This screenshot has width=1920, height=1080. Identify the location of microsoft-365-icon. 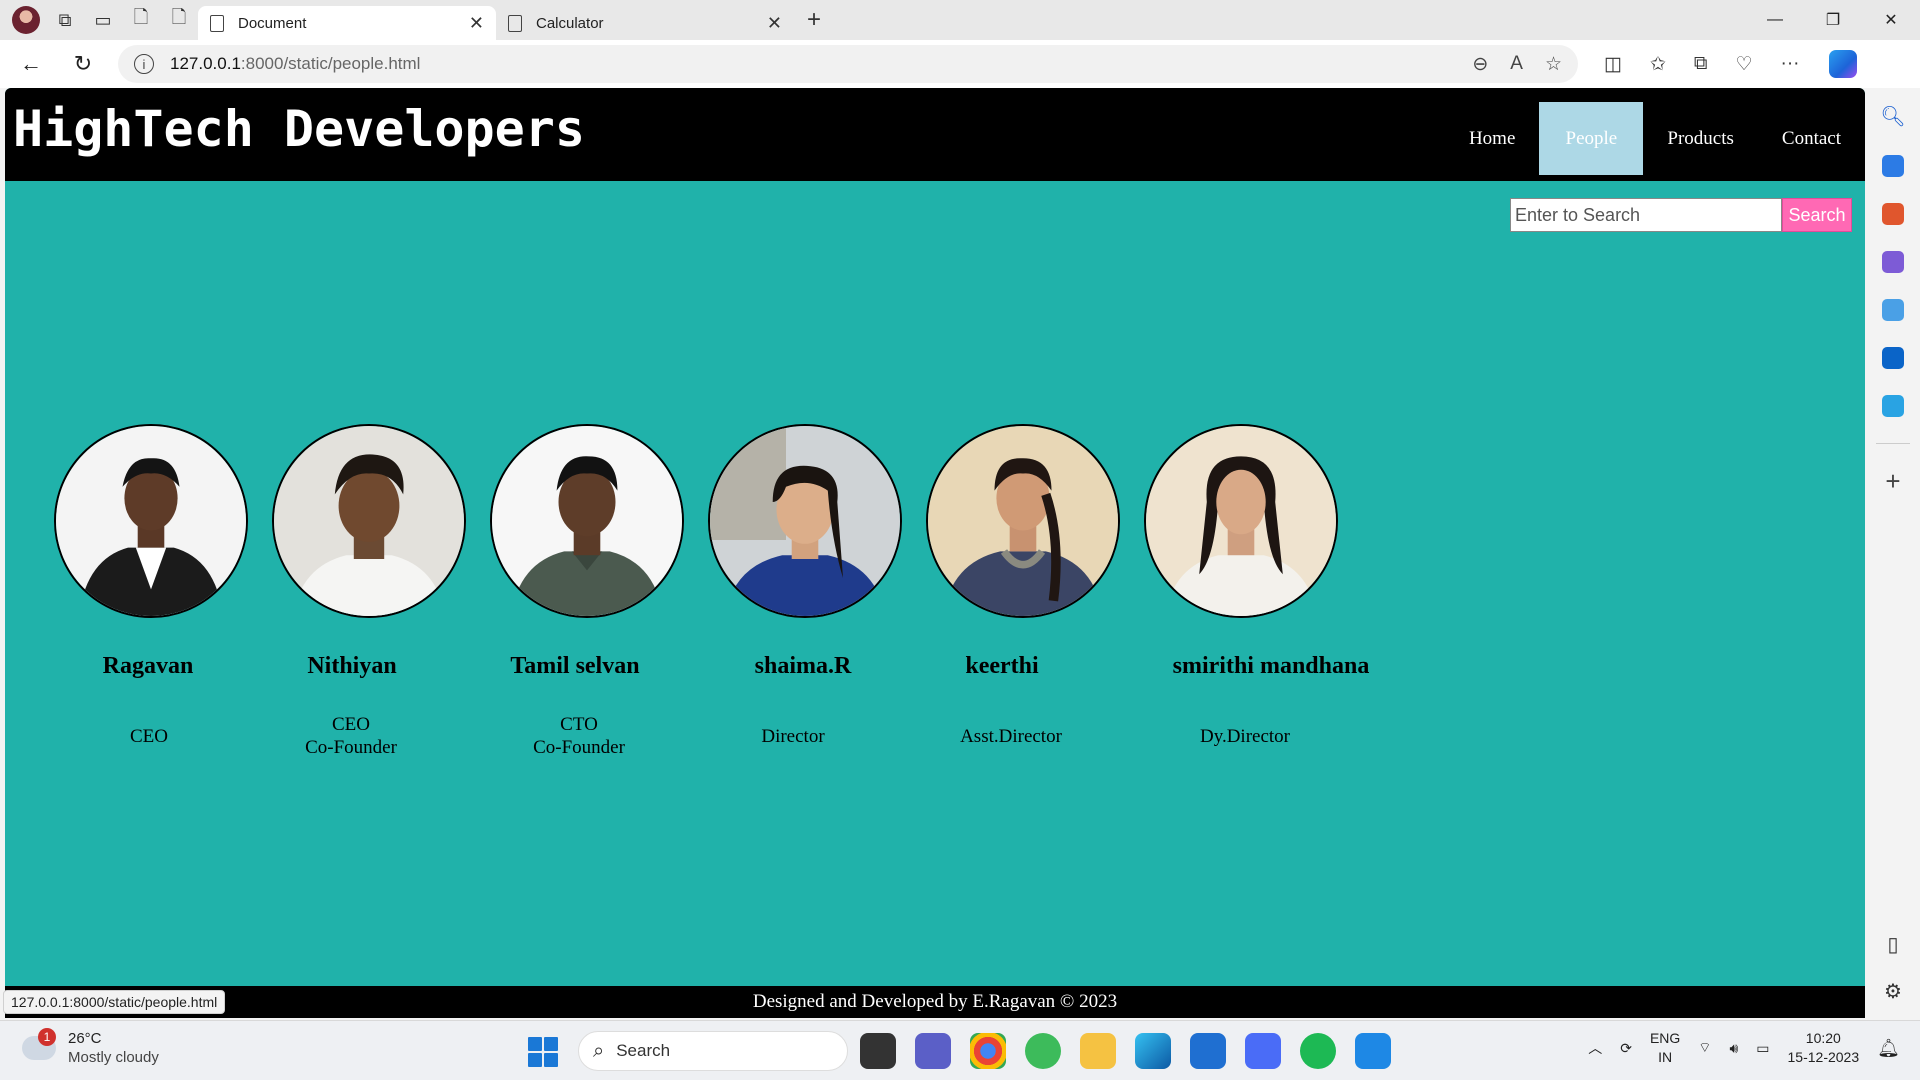
(1893, 310).